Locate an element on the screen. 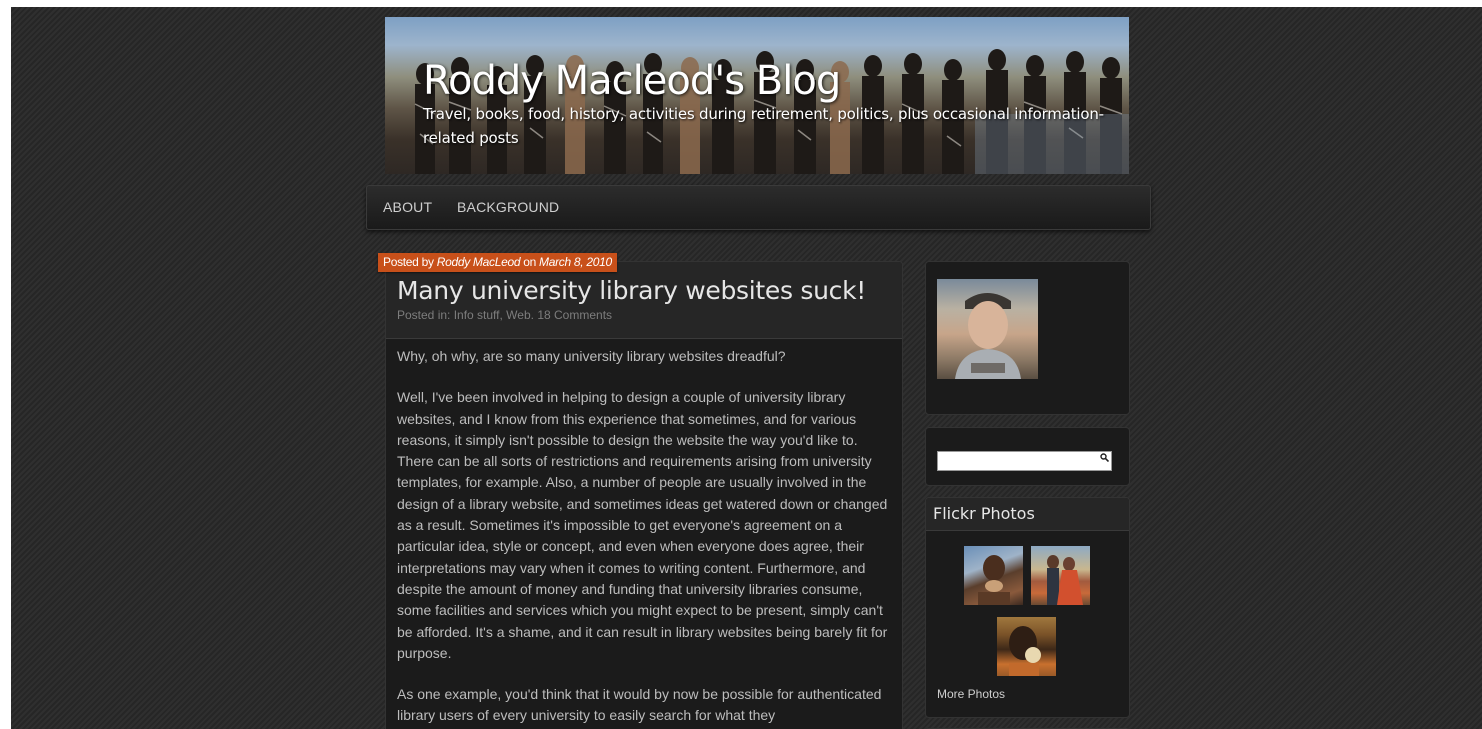  nav-item-about: ABOUT is located at coordinates (407, 207).